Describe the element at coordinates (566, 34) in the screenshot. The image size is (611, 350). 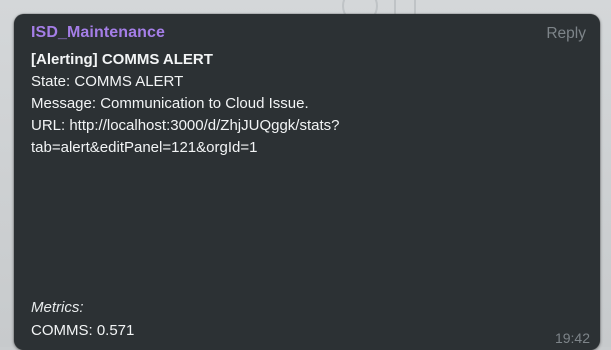
I see `reply-button: Reply` at that location.